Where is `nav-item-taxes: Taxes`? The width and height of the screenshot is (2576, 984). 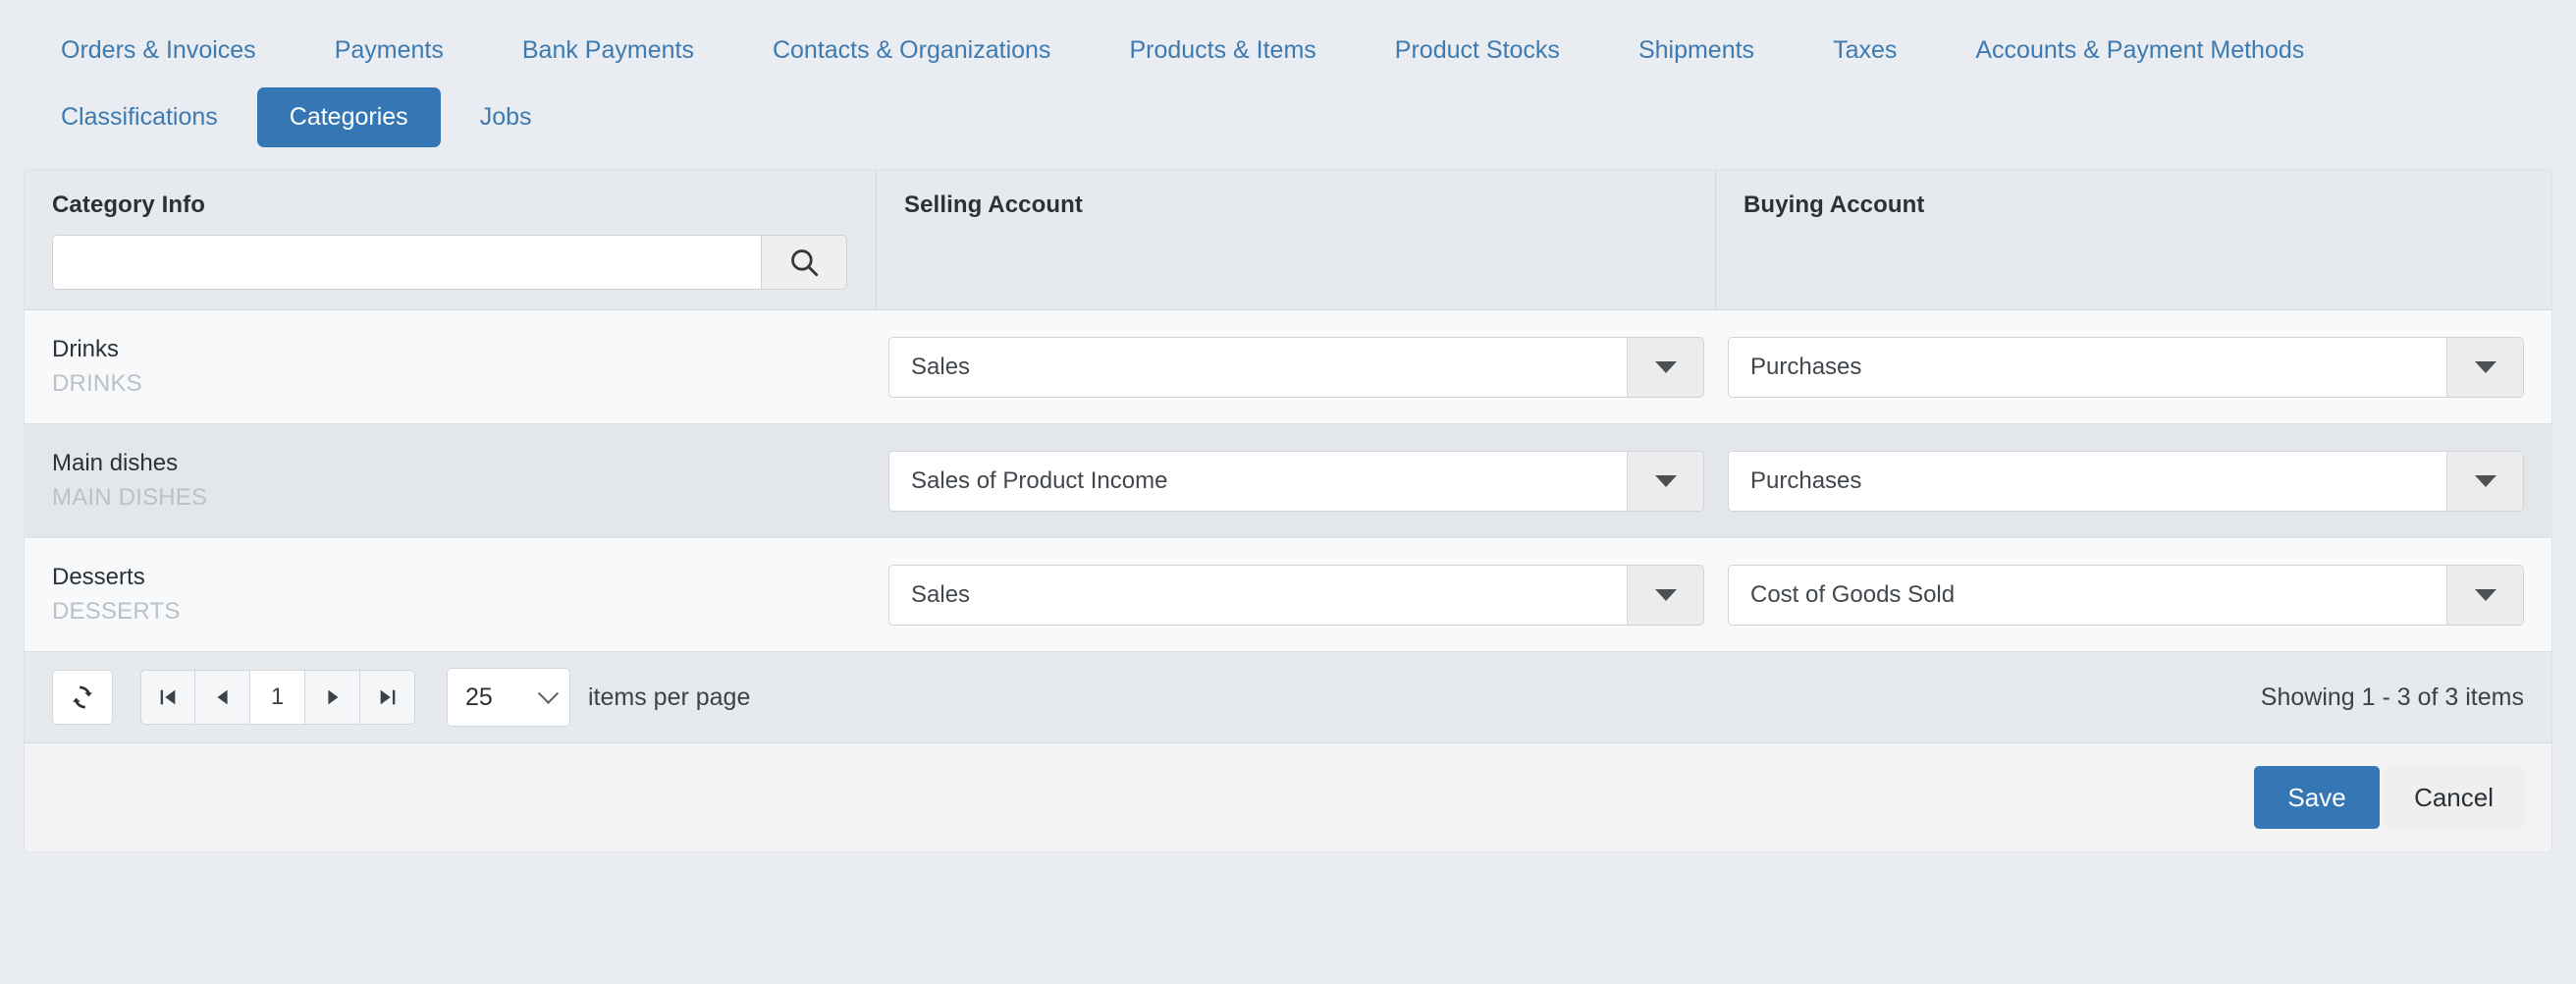 nav-item-taxes: Taxes is located at coordinates (1865, 50).